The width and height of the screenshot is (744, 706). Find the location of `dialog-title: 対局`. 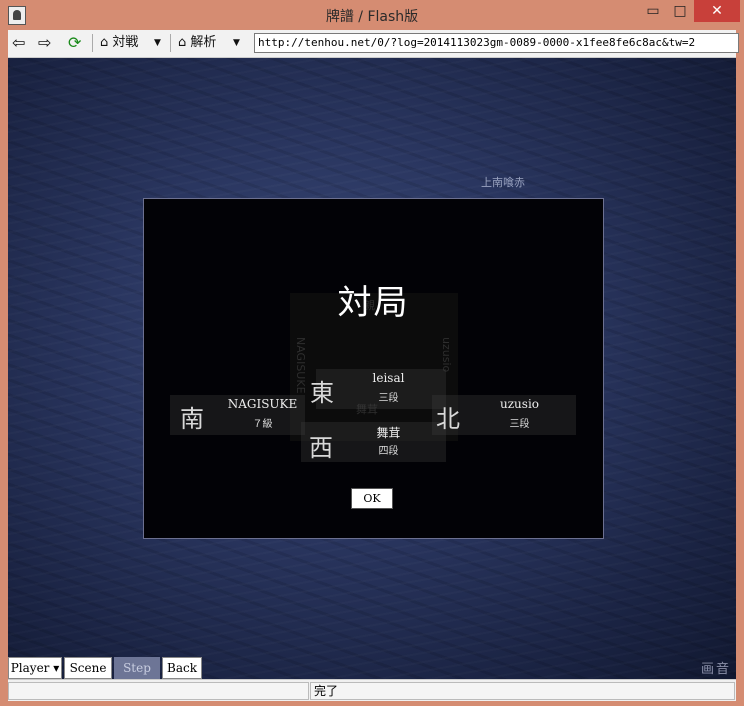

dialog-title: 対局 is located at coordinates (373, 303).